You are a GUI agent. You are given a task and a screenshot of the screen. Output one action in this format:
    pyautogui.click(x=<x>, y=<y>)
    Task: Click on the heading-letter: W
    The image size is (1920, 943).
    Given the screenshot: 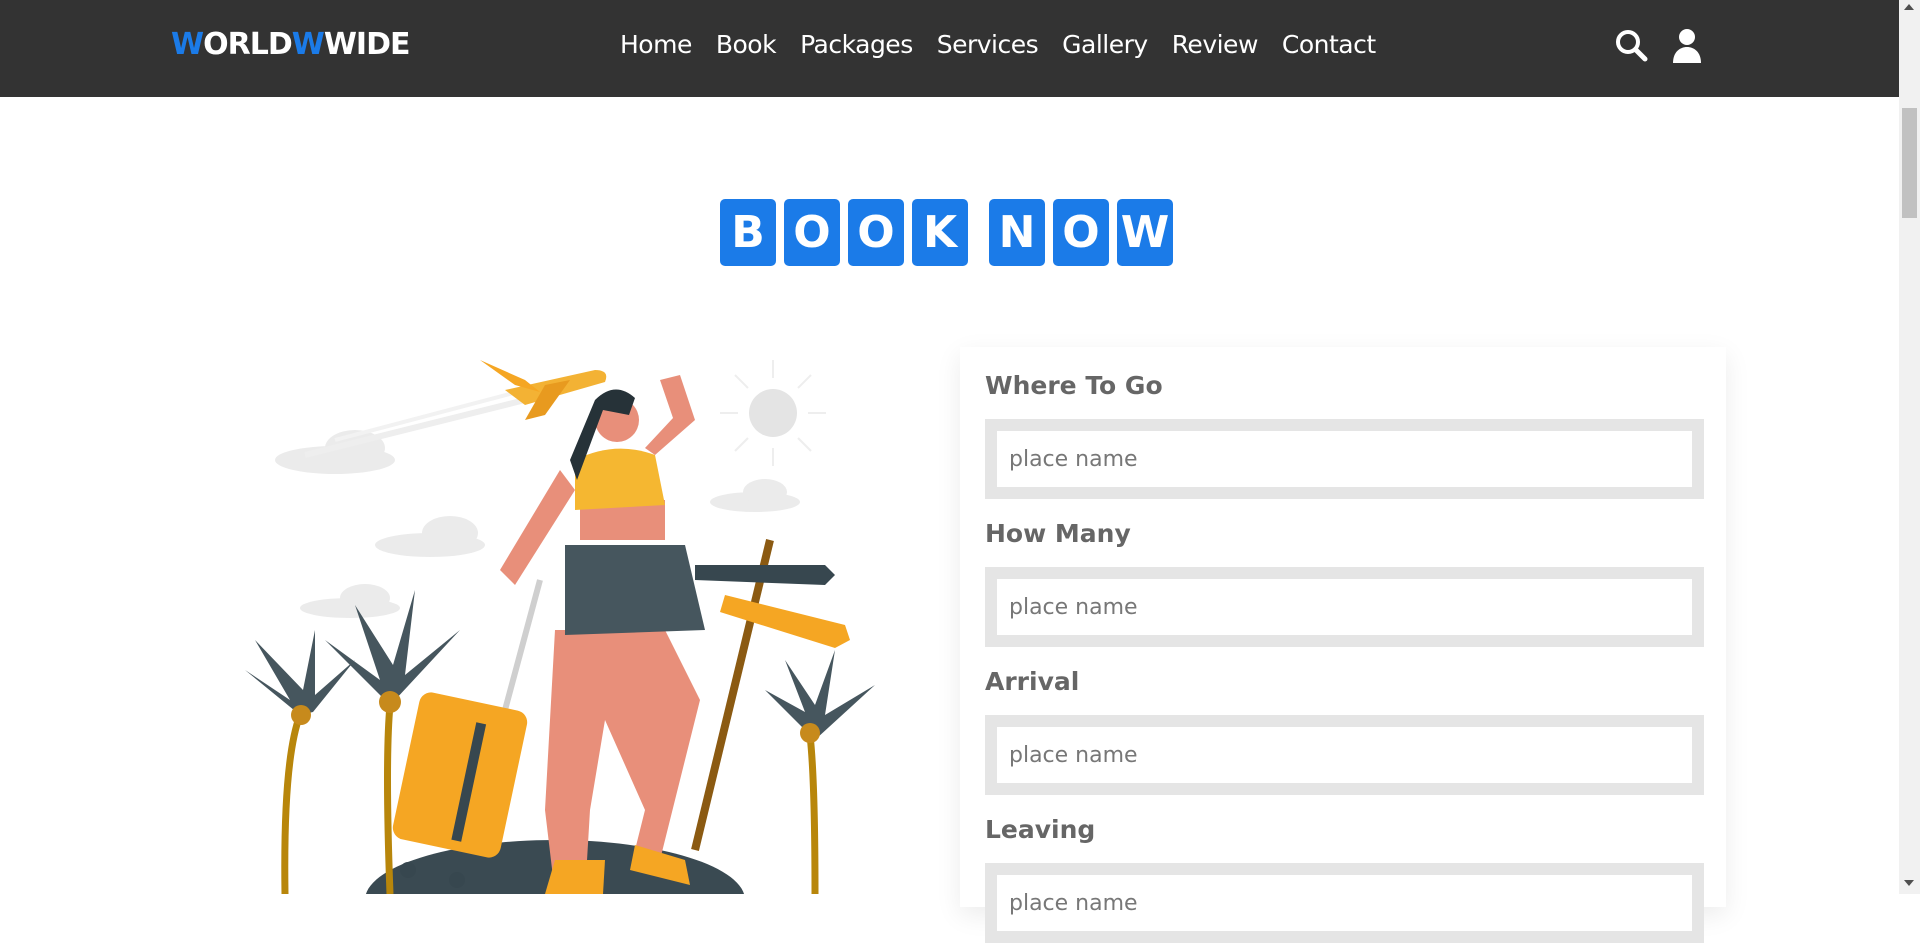 What is the action you would take?
    pyautogui.click(x=1145, y=232)
    